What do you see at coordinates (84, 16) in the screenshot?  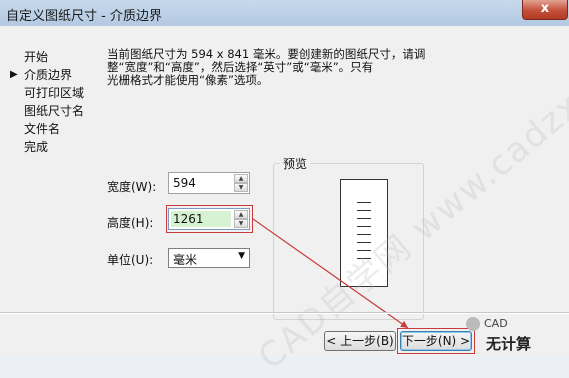 I see `window-title: 自定义图纸尺寸 - 介质边界` at bounding box center [84, 16].